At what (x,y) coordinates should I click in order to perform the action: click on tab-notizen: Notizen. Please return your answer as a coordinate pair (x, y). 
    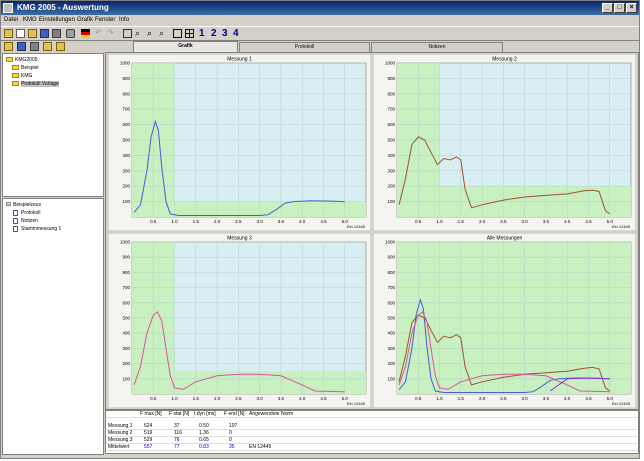
    Looking at the image, I should click on (437, 47).